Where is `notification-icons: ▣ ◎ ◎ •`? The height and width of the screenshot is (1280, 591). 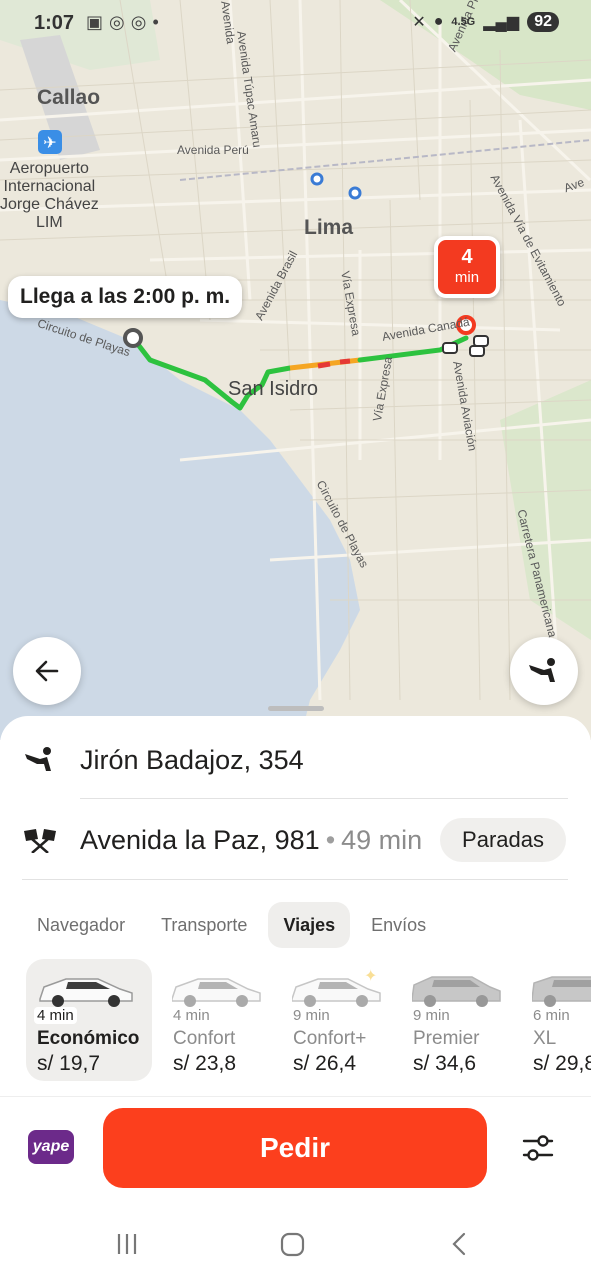
notification-icons: ▣ ◎ ◎ • is located at coordinates (122, 22).